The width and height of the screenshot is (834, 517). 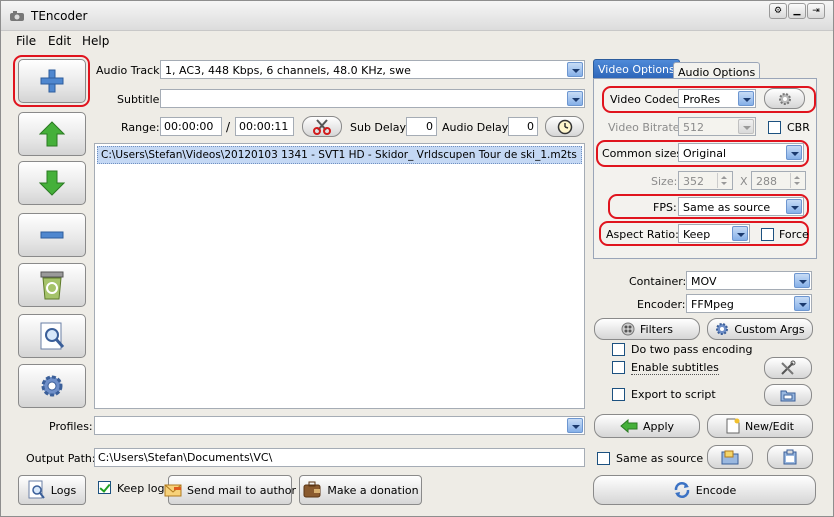 I want to click on cut-button, so click(x=322, y=126).